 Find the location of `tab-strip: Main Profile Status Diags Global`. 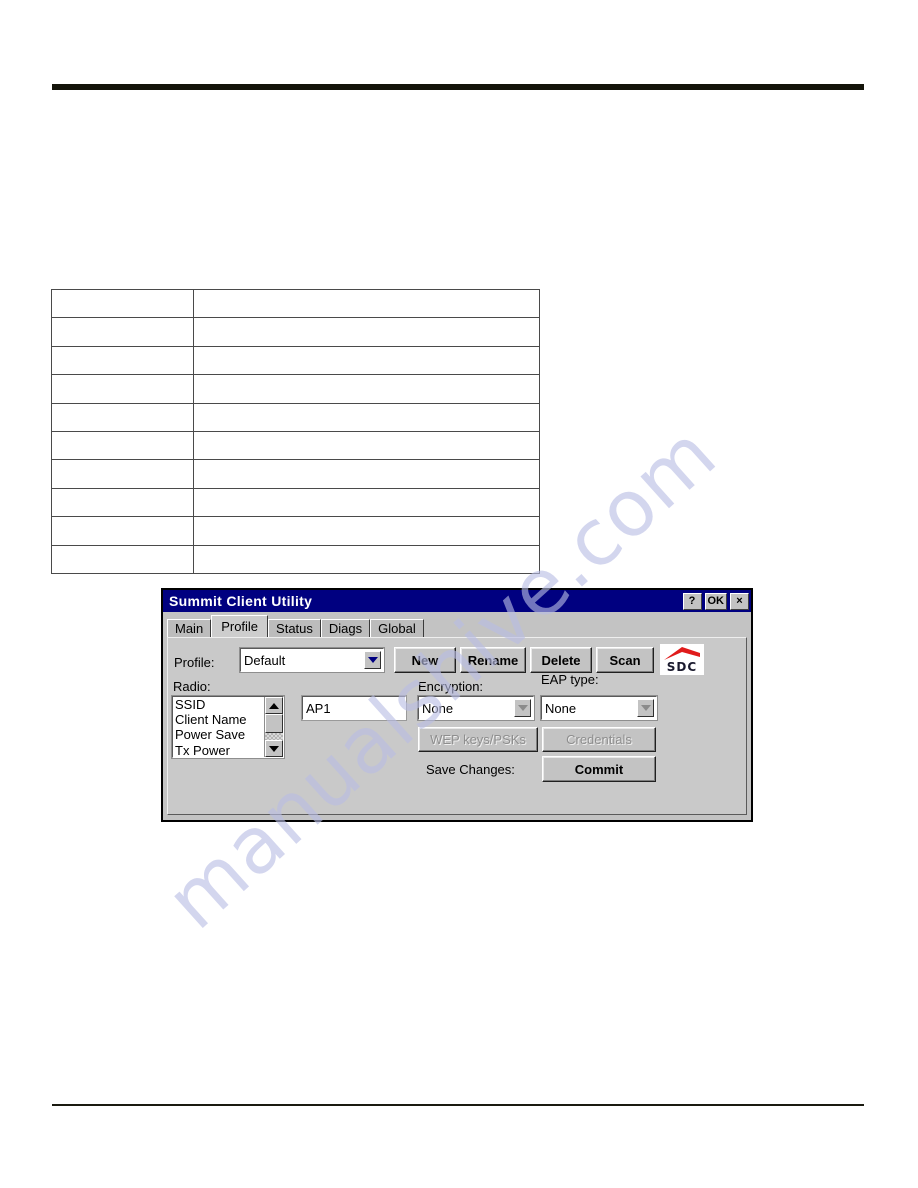

tab-strip: Main Profile Status Diags Global is located at coordinates (457, 625).